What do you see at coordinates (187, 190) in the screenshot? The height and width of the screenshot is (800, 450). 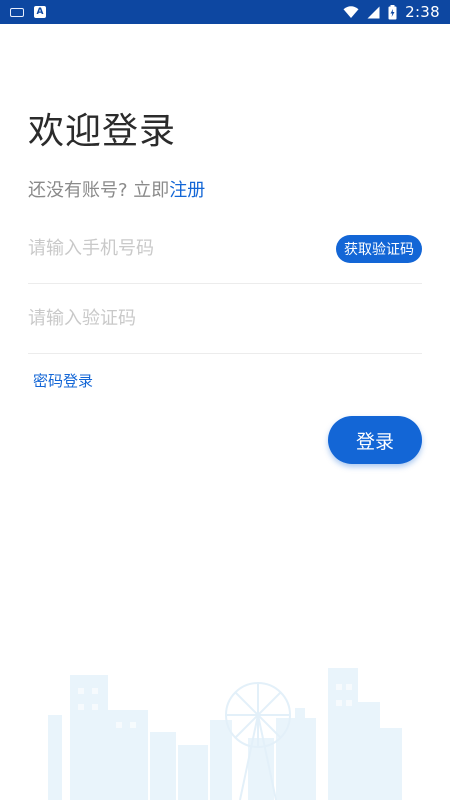 I see `register-link: 注册` at bounding box center [187, 190].